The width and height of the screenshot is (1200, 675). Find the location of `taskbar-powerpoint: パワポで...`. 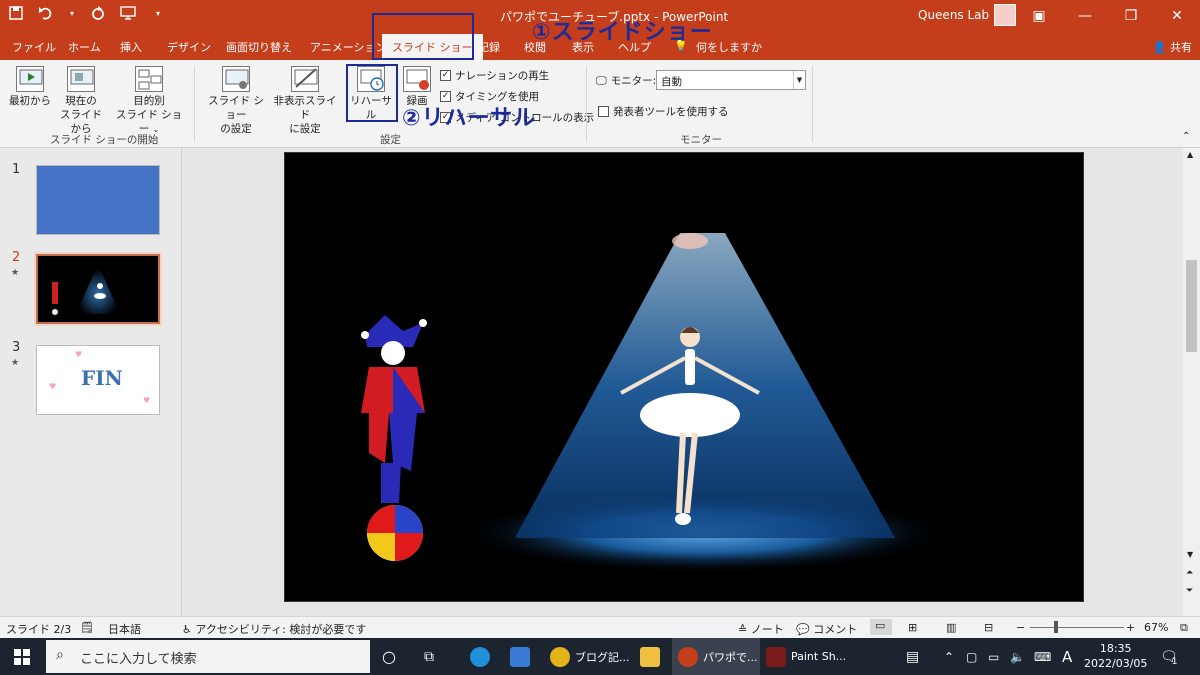

taskbar-powerpoint: パワポで... is located at coordinates (716, 656).